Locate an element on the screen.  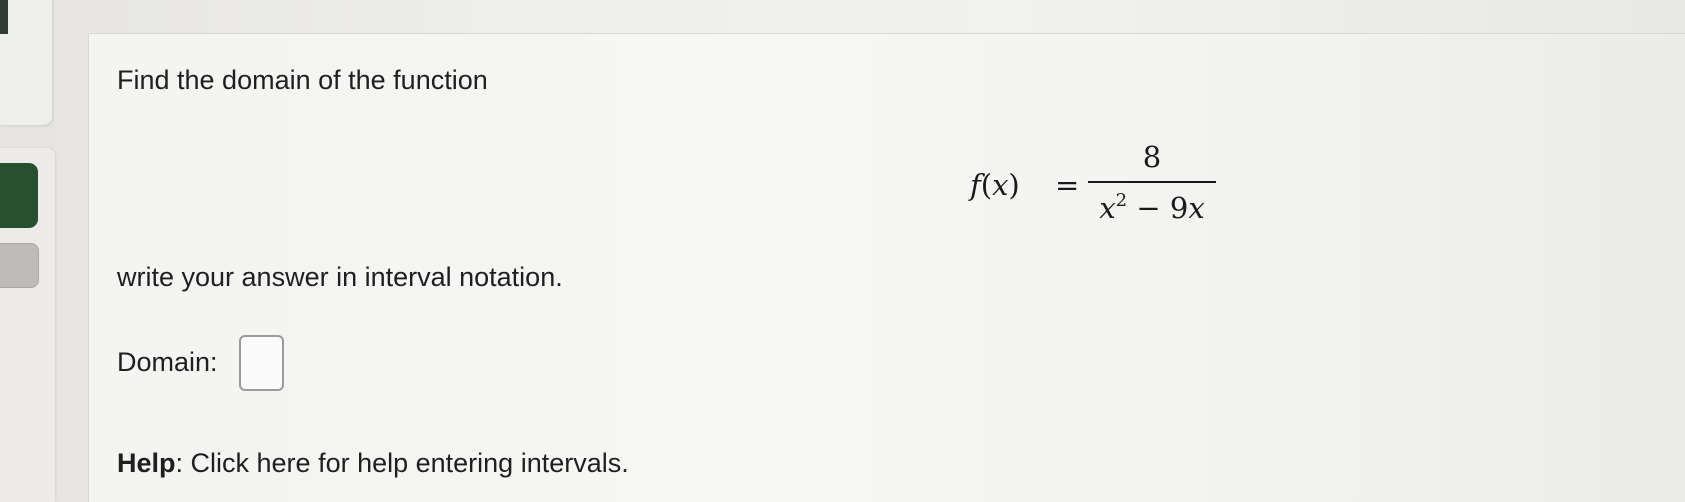
formula-denominator: x2 − 9x is located at coordinates (1152, 207).